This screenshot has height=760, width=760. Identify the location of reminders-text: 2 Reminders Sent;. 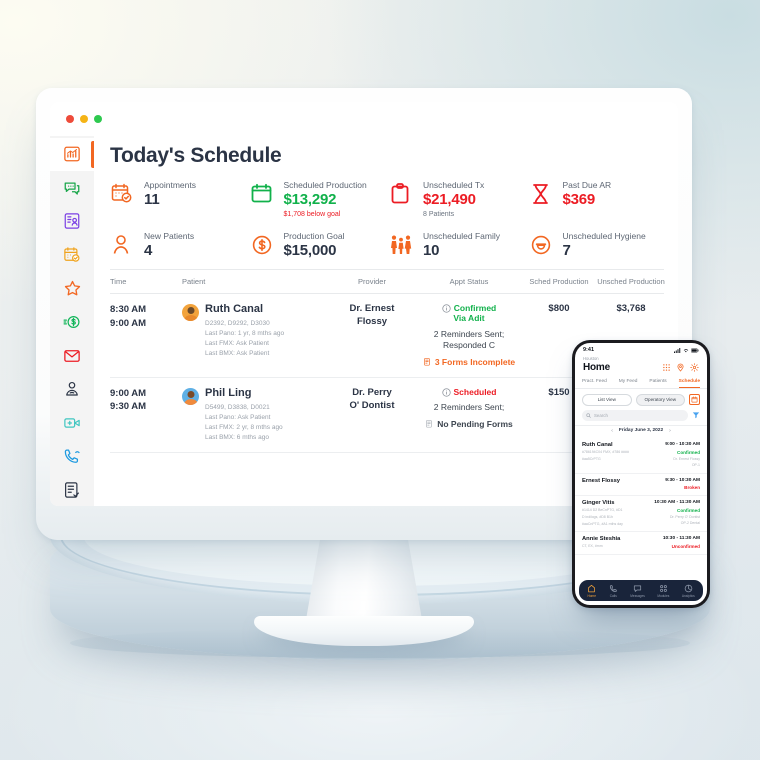
(469, 407).